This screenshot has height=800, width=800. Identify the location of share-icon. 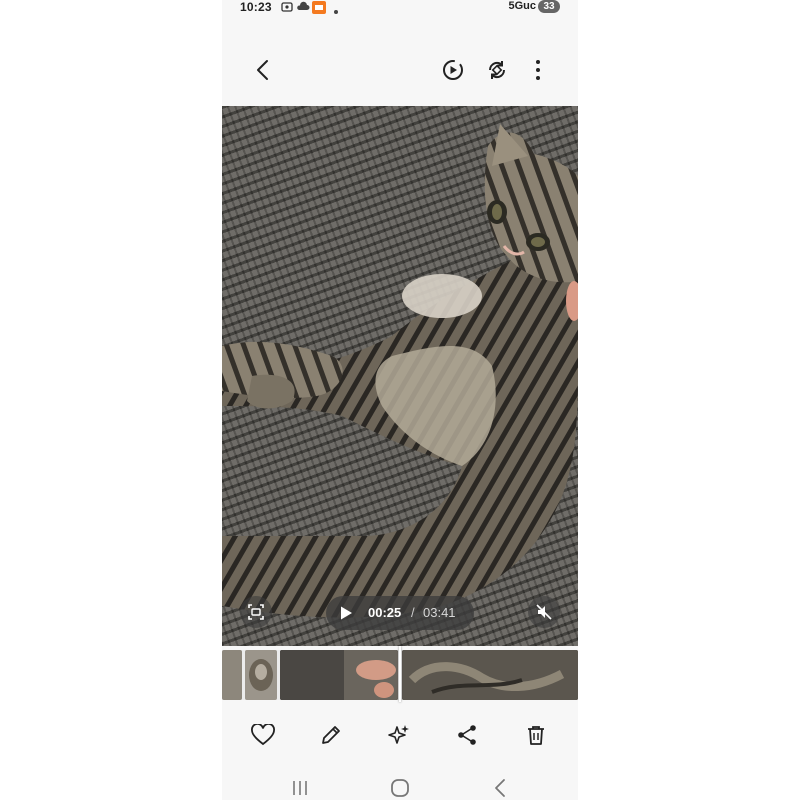
(467, 735).